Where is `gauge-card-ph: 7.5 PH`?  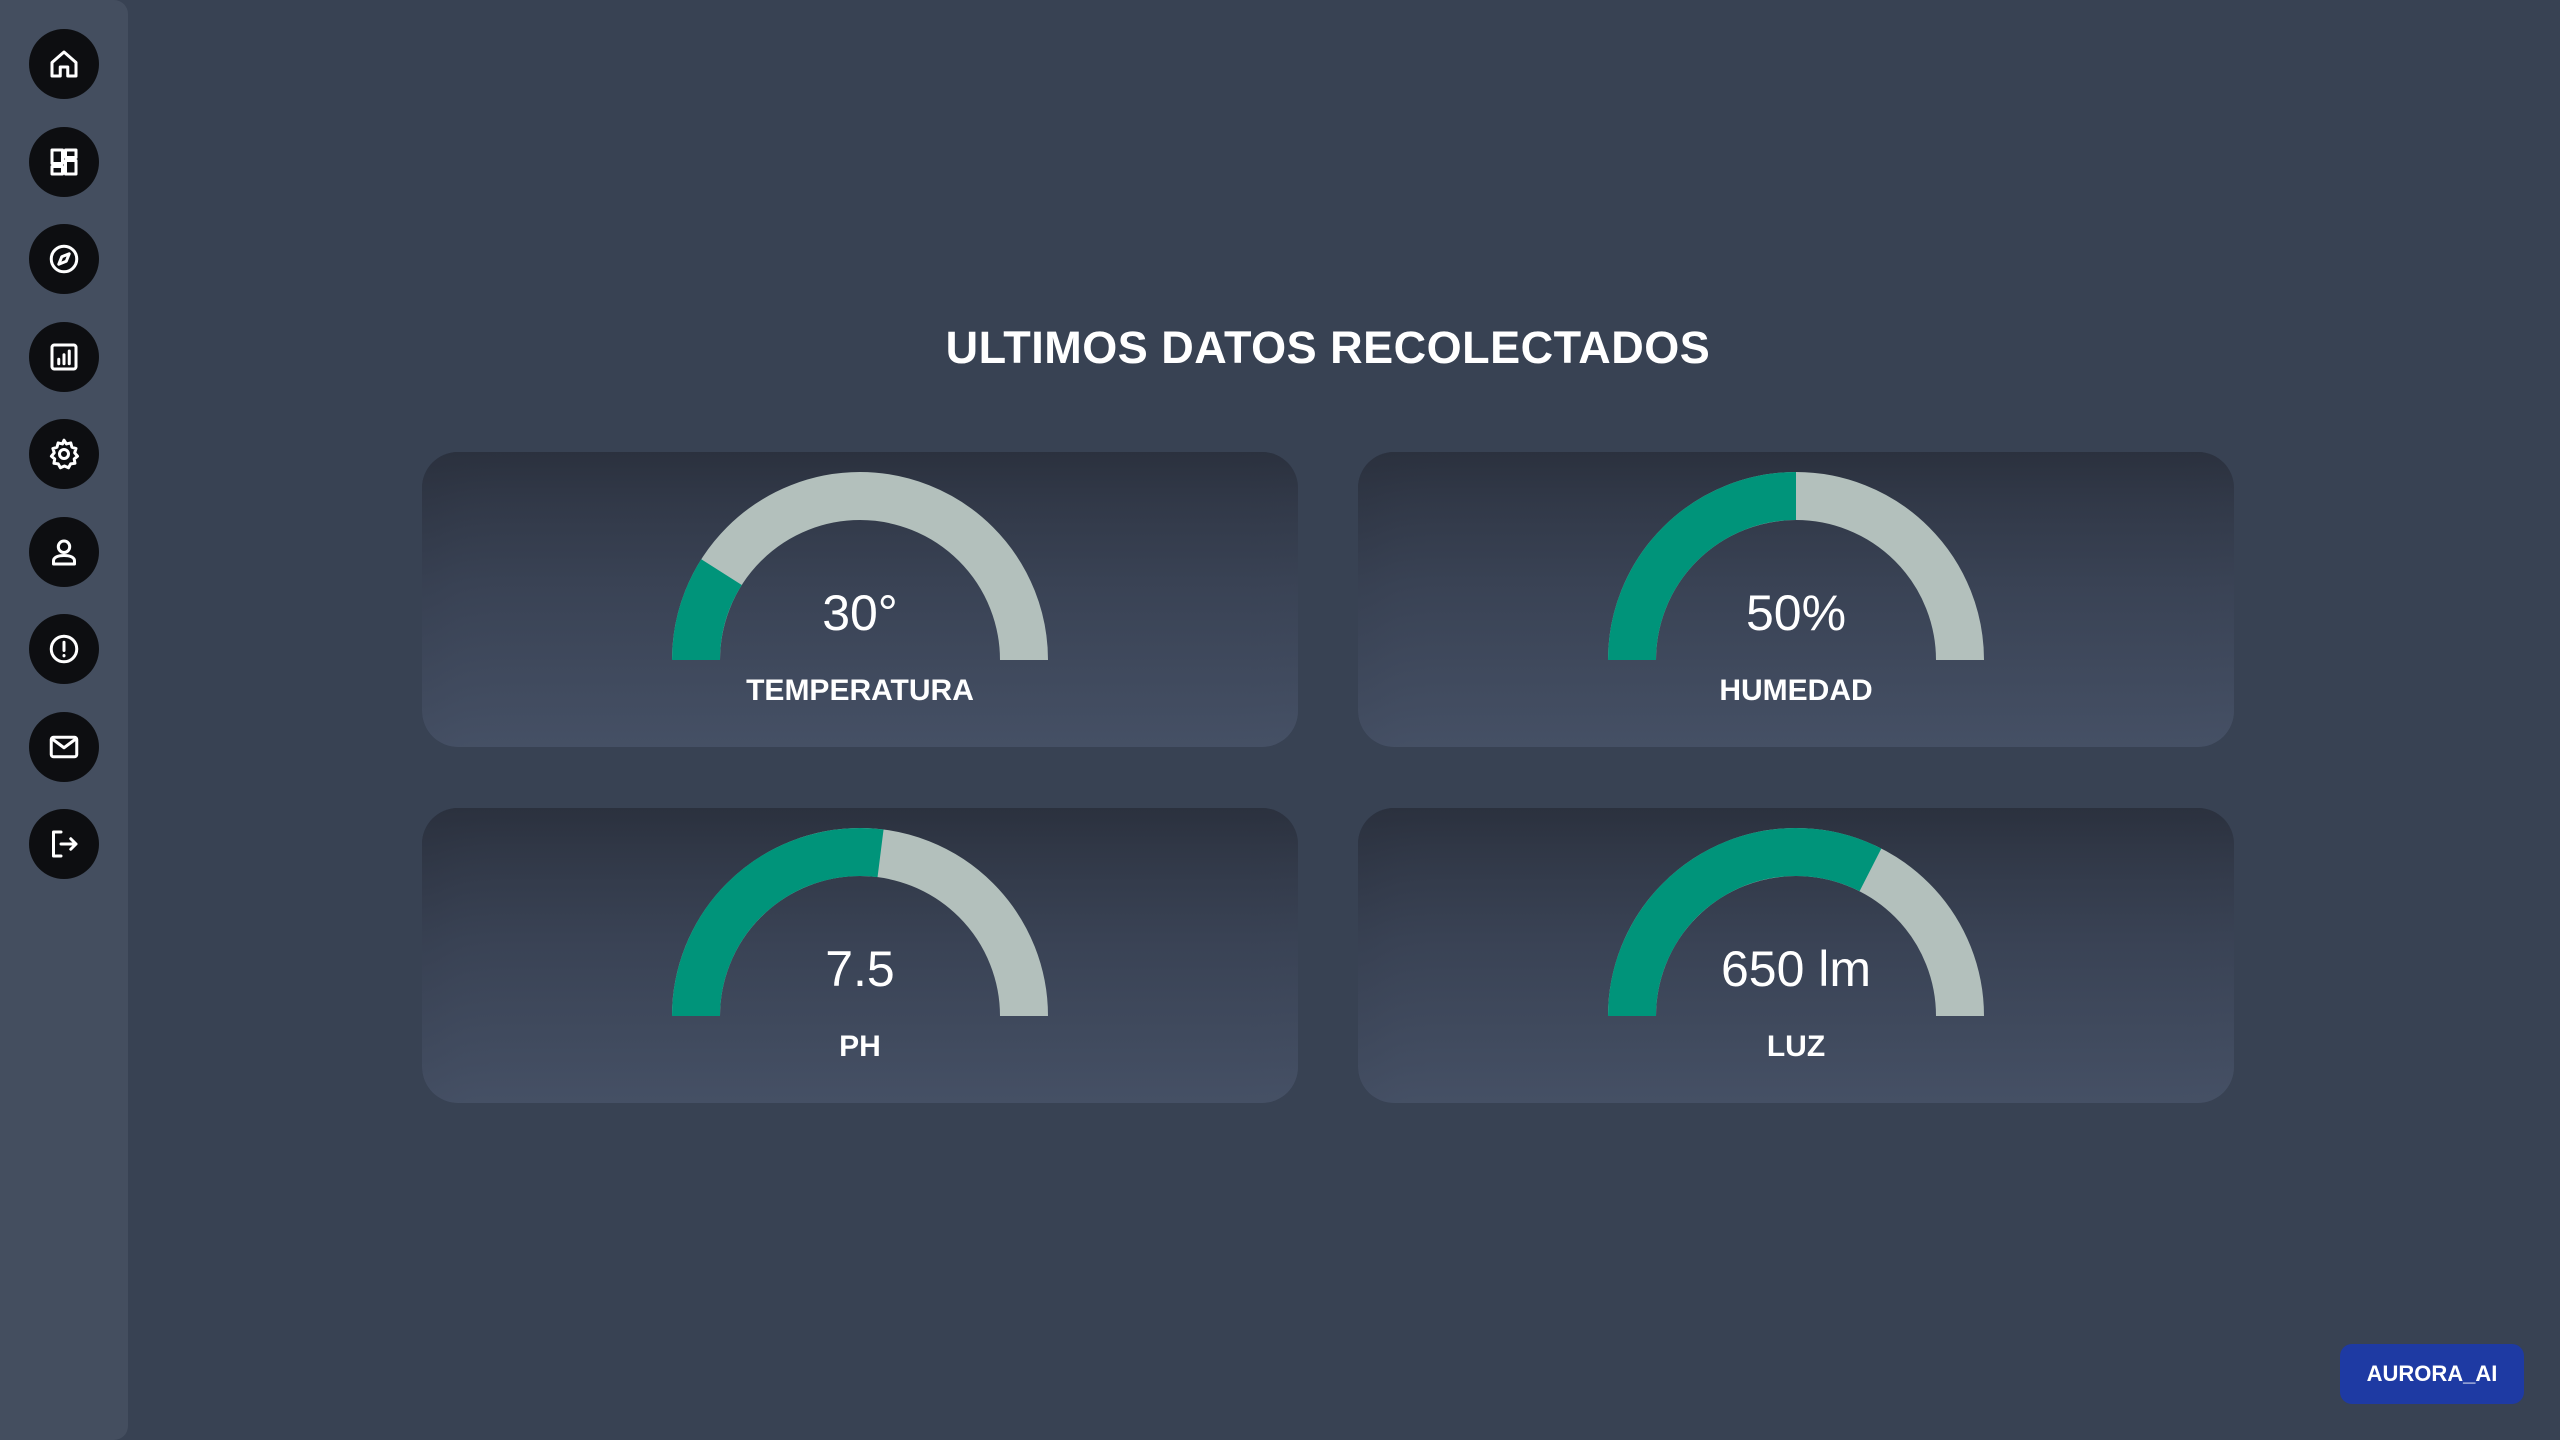
gauge-card-ph: 7.5 PH is located at coordinates (860, 955).